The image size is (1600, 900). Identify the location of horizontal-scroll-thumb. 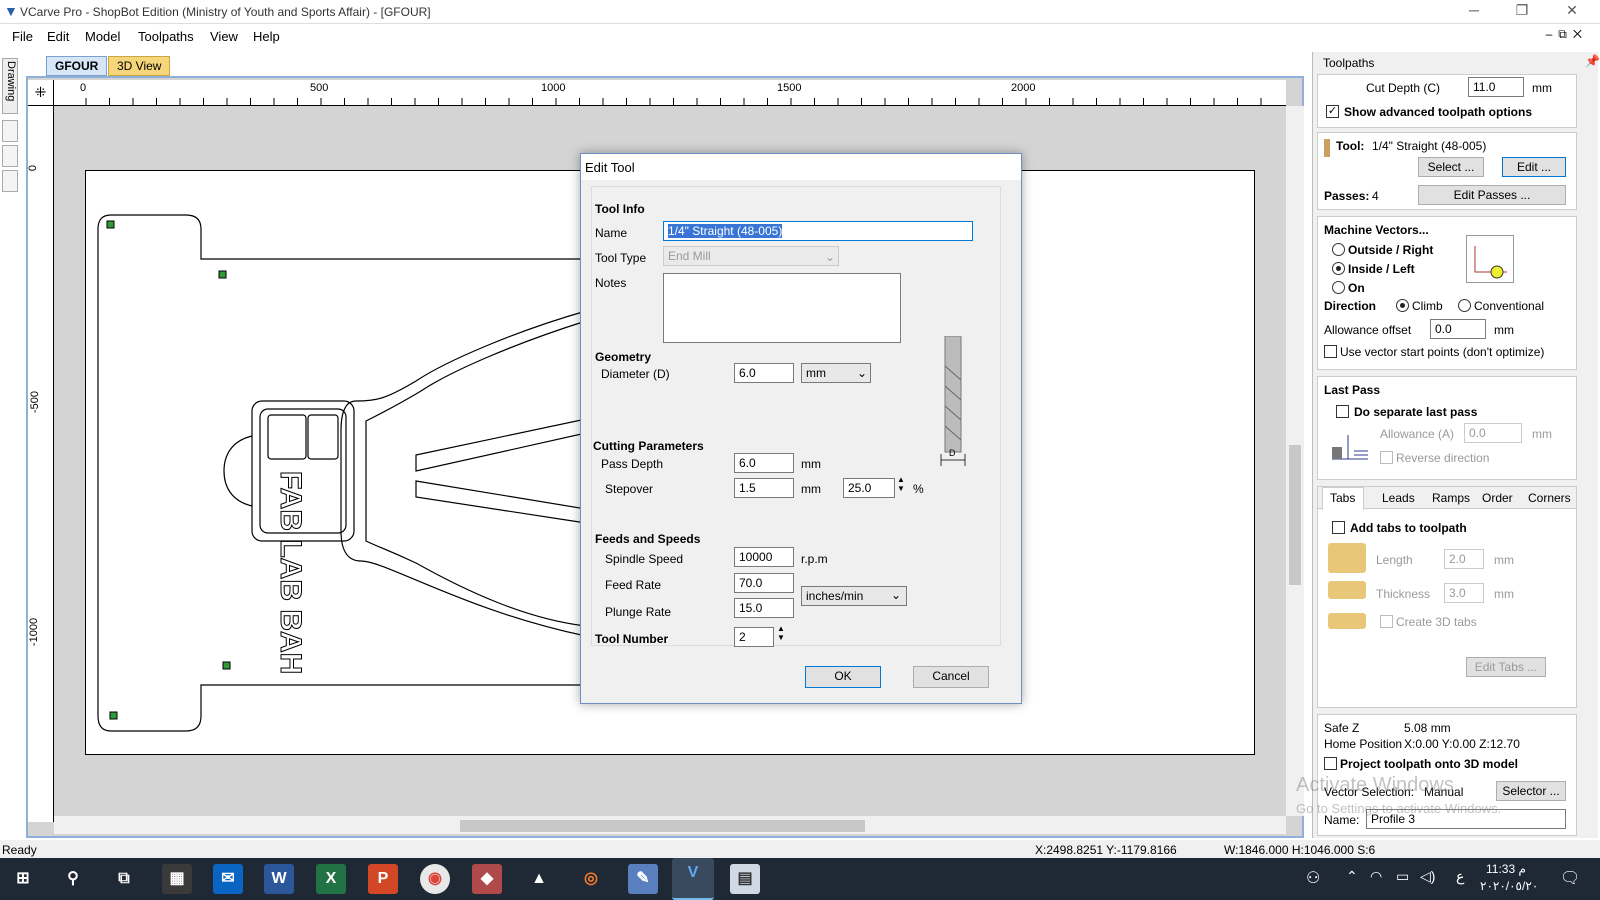
(662, 826).